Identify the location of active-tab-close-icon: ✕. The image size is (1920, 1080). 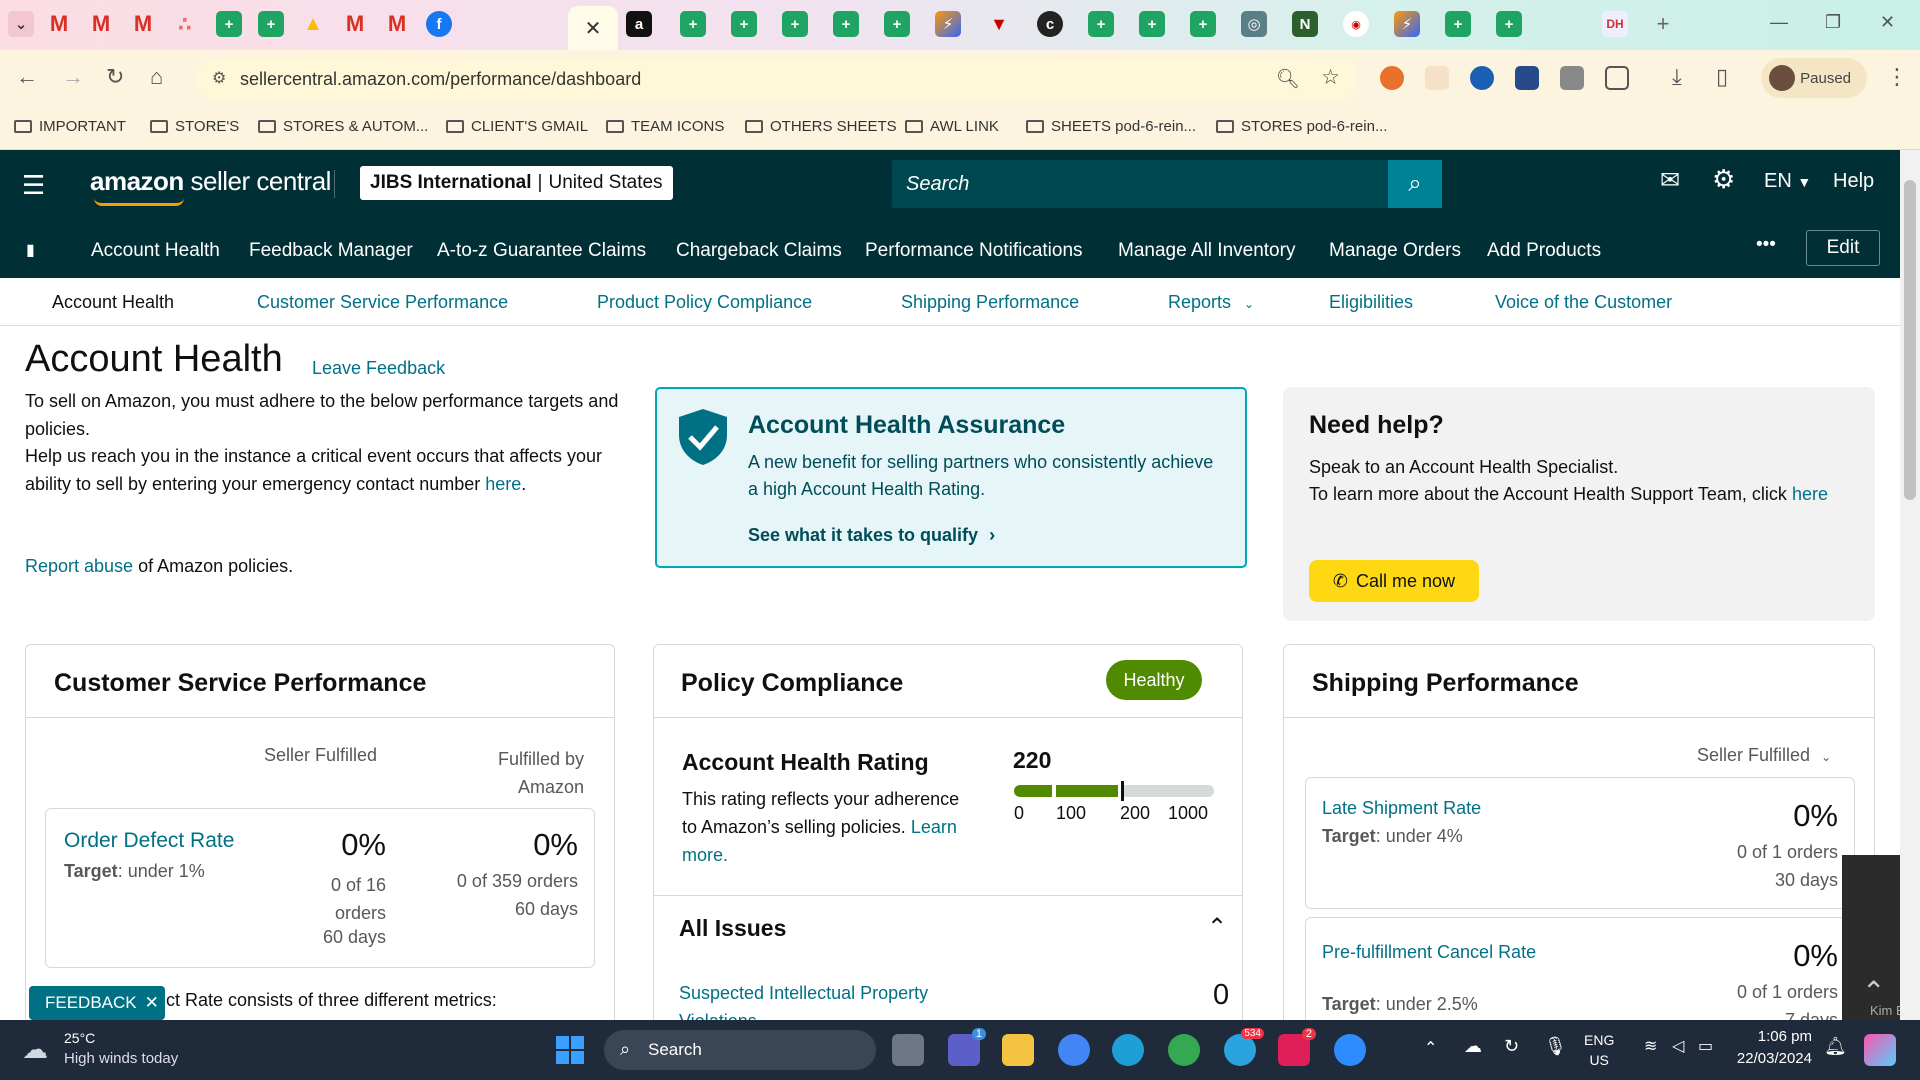
(593, 28).